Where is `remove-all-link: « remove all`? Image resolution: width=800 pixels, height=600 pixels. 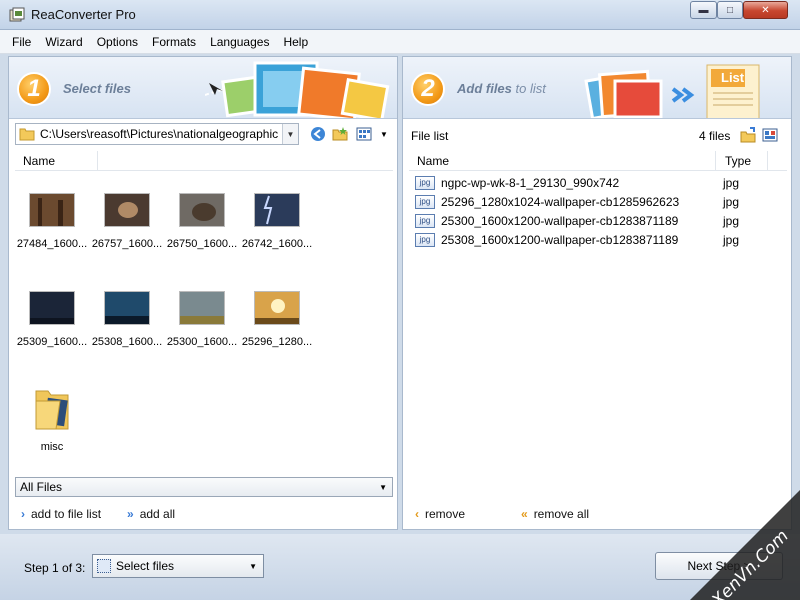
remove-all-link: « remove all is located at coordinates (555, 514).